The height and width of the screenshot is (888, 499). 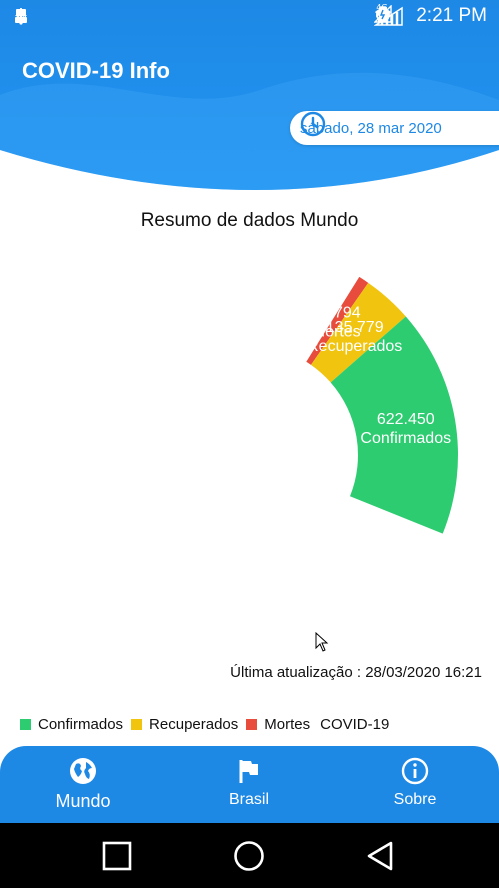 What do you see at coordinates (354, 346) in the screenshot?
I see `slice-name-label: Recuperados` at bounding box center [354, 346].